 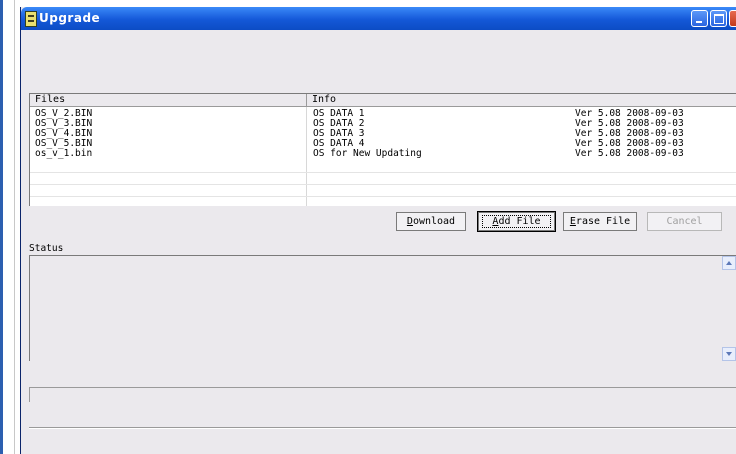 I want to click on divider-highlight, so click(x=382, y=428).